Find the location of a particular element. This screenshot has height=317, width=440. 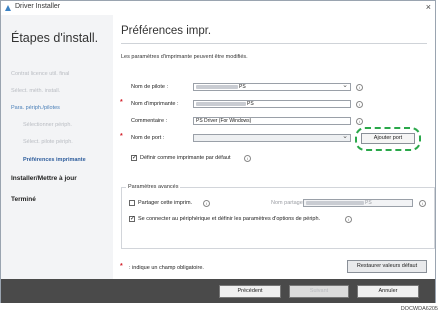

printer-info-icon: i is located at coordinates (359, 104).